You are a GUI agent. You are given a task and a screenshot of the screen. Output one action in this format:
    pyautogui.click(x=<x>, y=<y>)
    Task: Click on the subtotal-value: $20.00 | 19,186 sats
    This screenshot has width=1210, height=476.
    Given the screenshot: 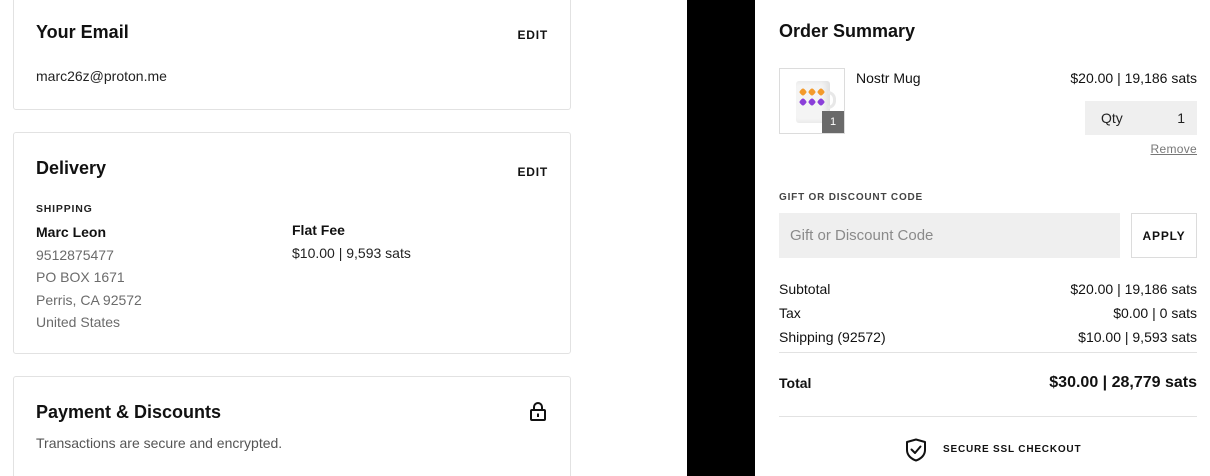 What is the action you would take?
    pyautogui.click(x=1133, y=289)
    